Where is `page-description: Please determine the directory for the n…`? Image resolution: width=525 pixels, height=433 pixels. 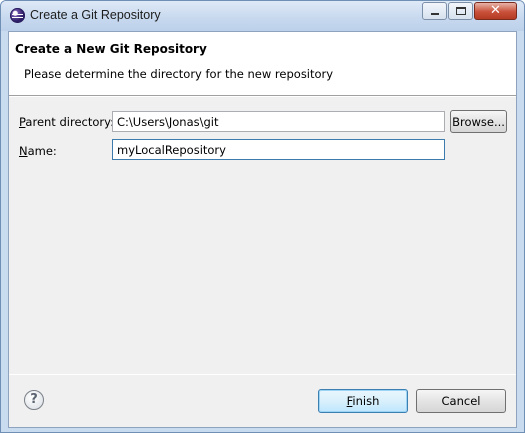 page-description: Please determine the directory for the n… is located at coordinates (179, 74).